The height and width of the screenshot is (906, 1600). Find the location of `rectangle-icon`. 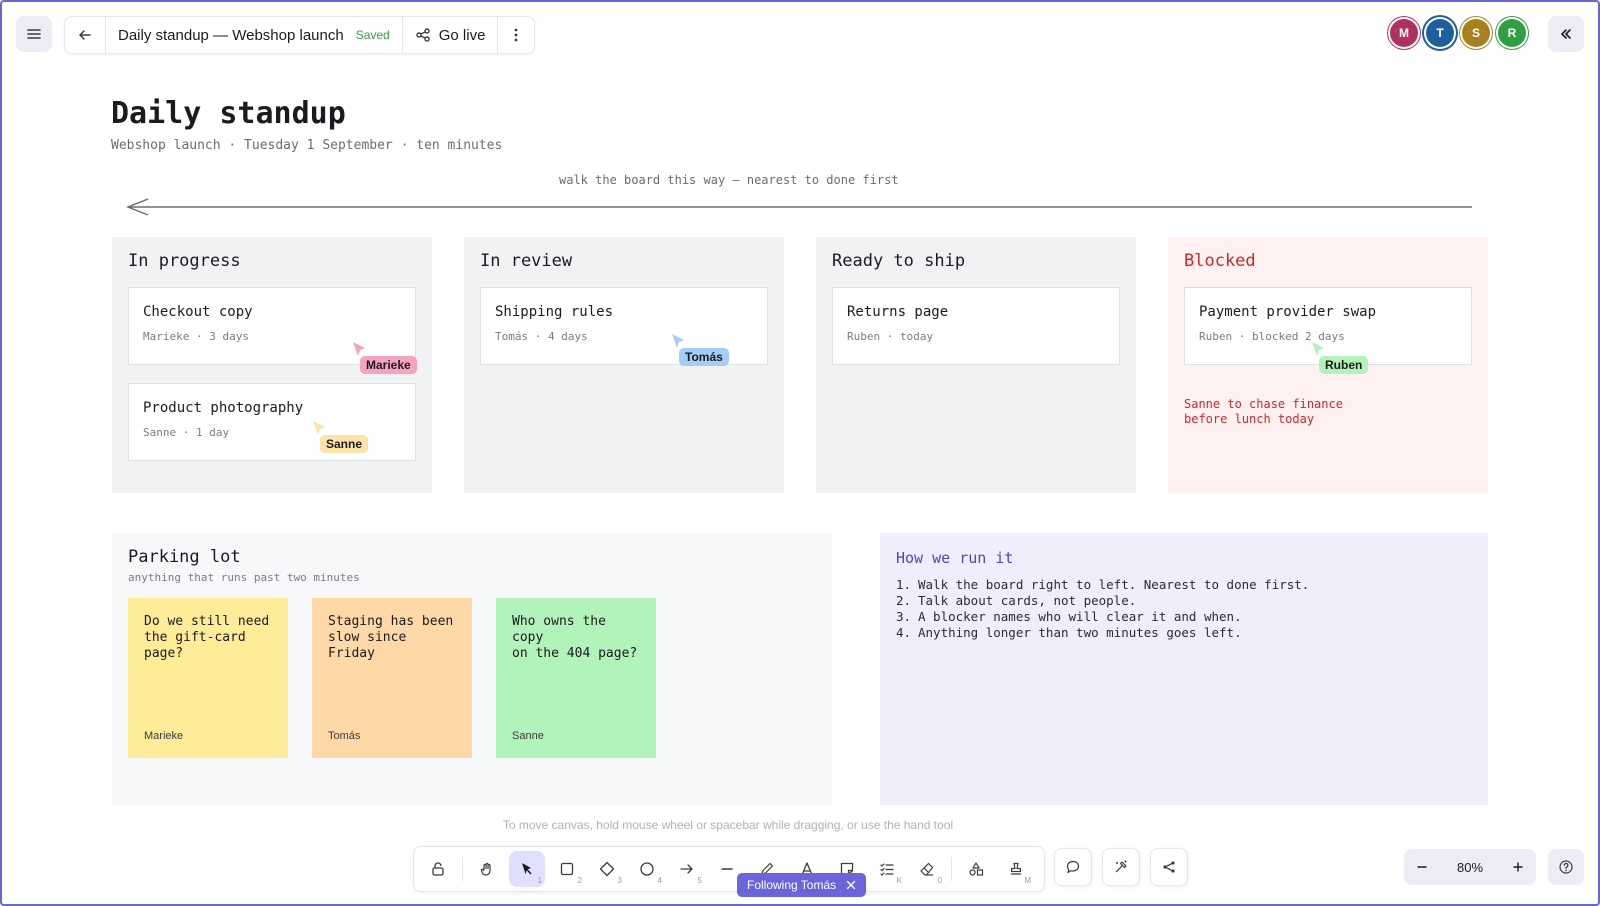

rectangle-icon is located at coordinates (567, 869).